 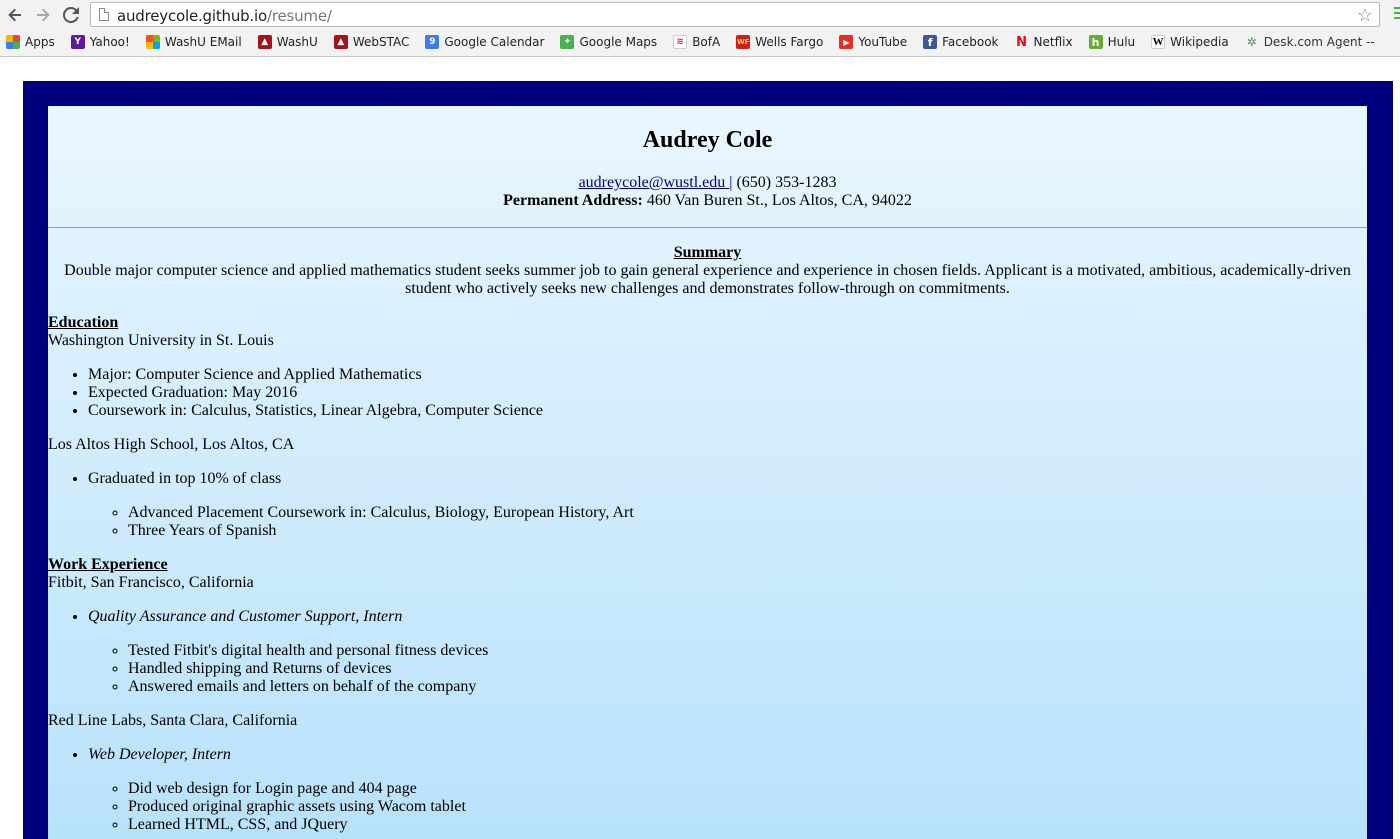 What do you see at coordinates (1021, 42) in the screenshot?
I see `netflix-icon: N` at bounding box center [1021, 42].